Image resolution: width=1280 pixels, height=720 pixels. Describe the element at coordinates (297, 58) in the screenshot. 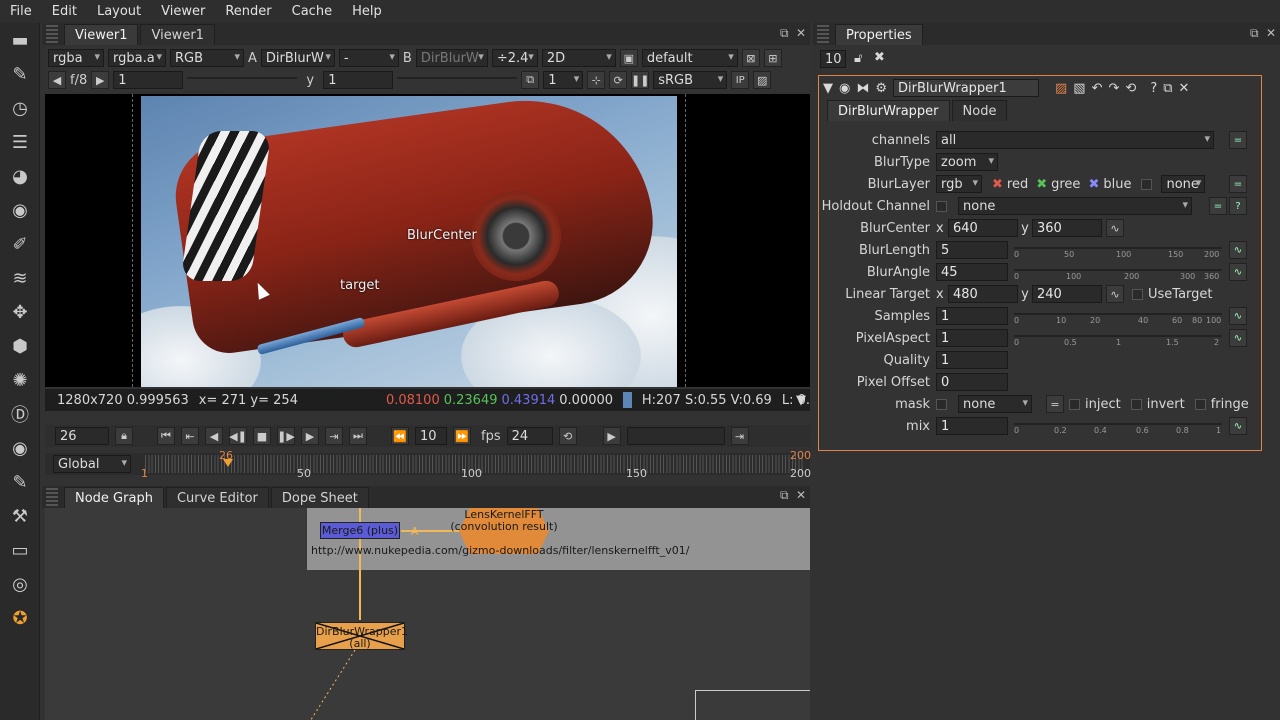

I see `a-input-select: DirBlurW` at that location.